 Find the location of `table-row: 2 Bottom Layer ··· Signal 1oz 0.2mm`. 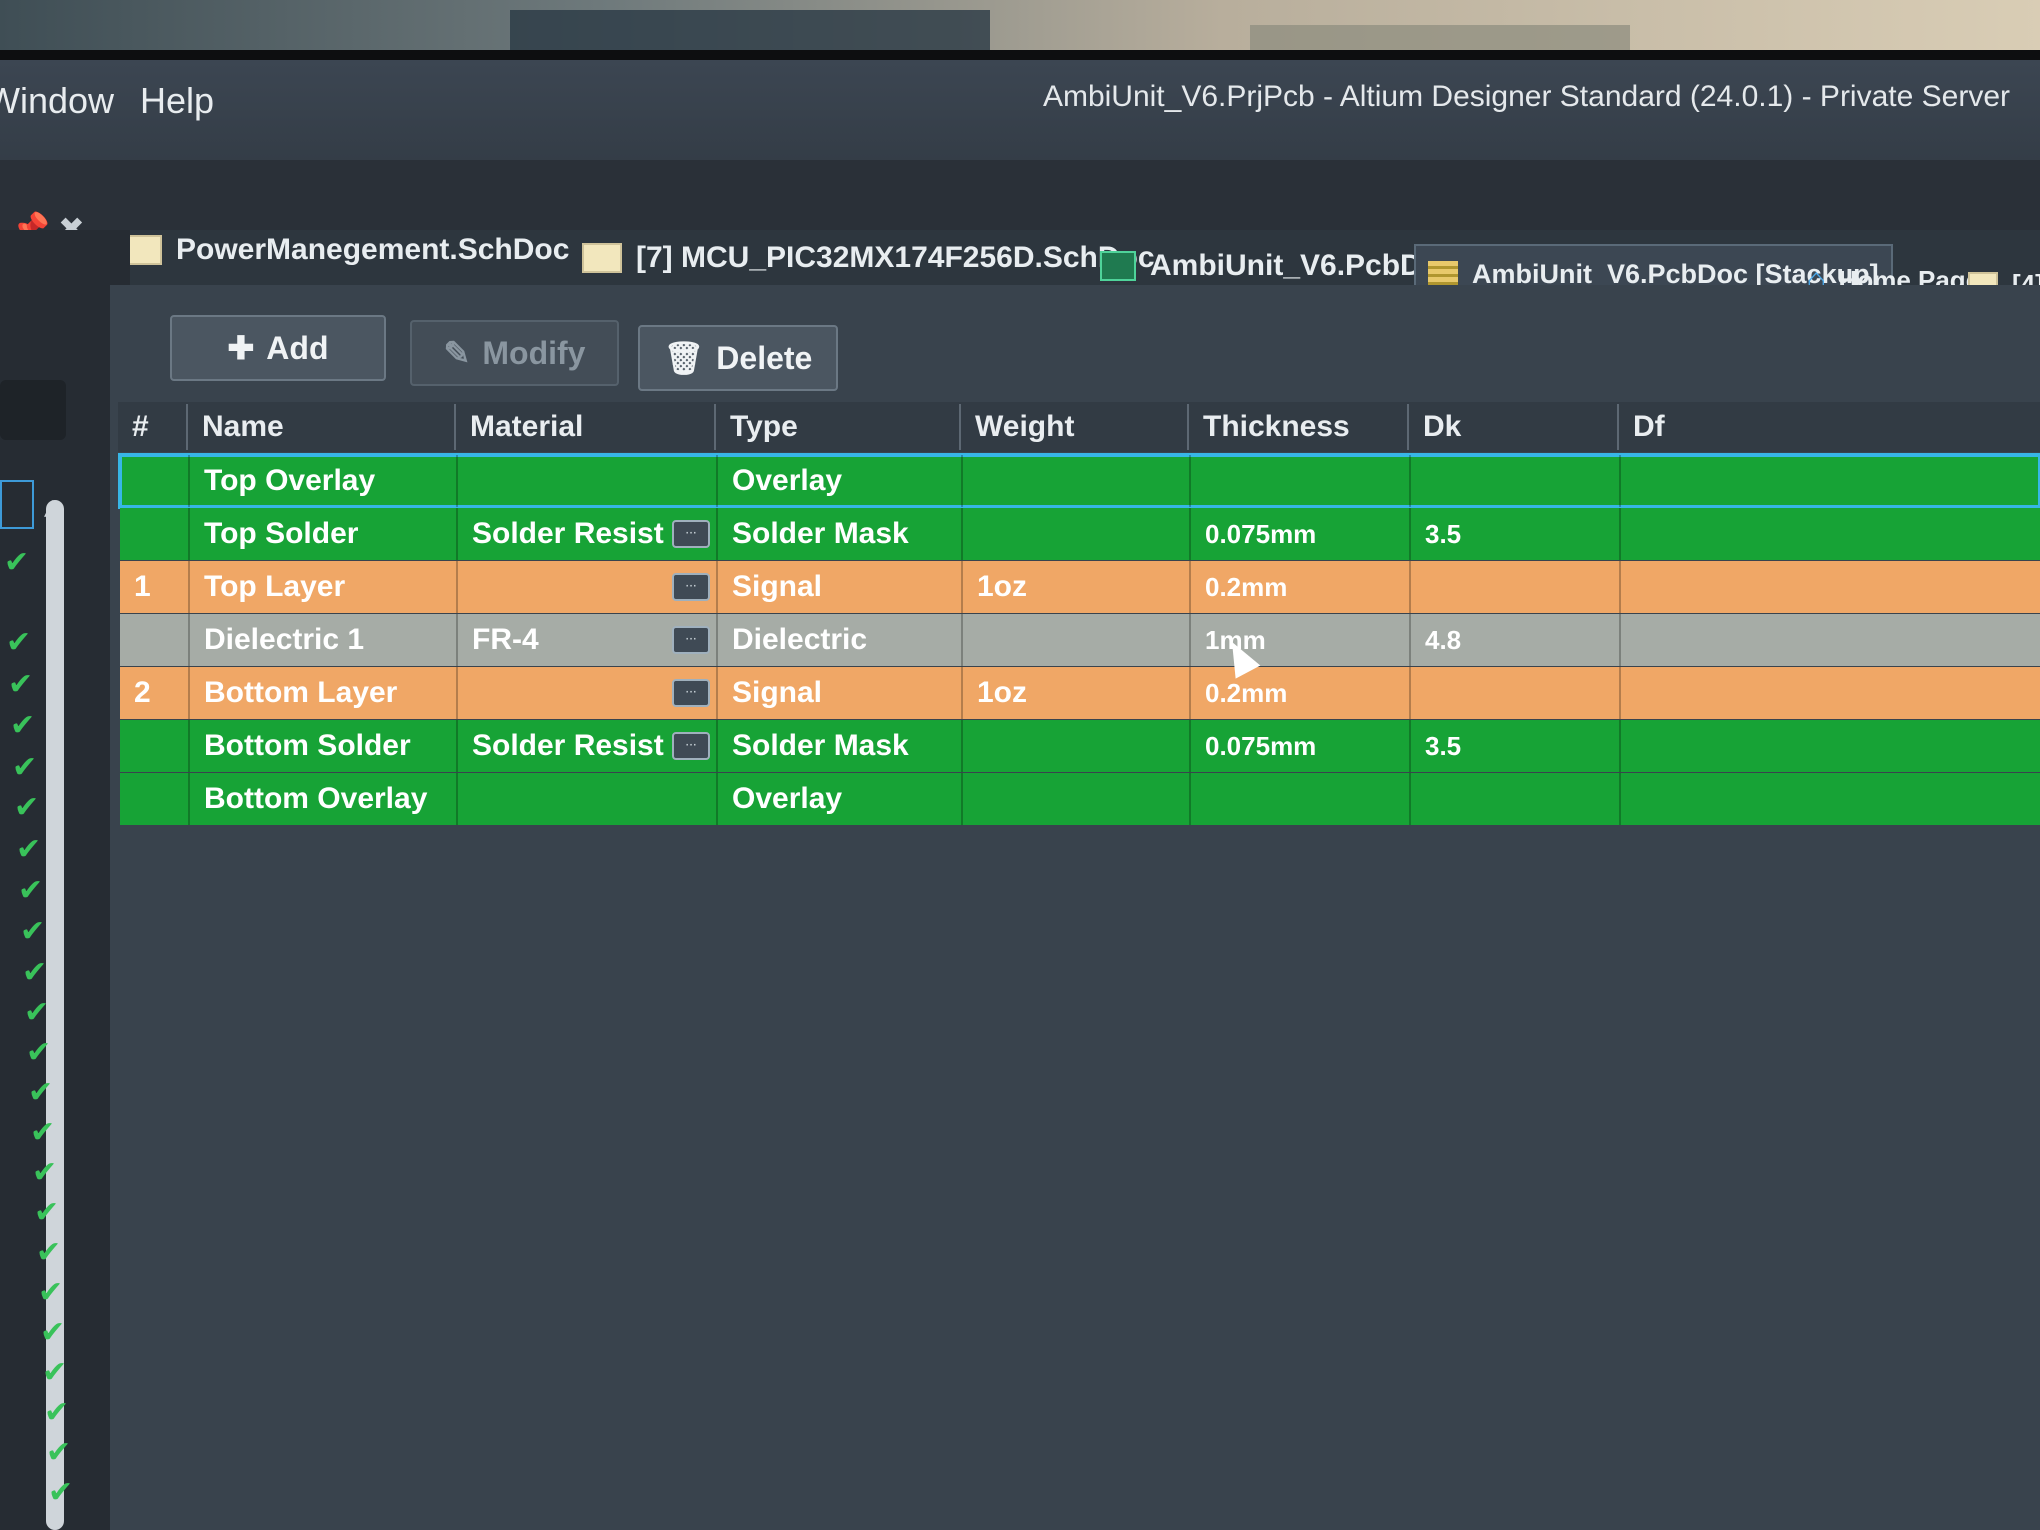

table-row: 2 Bottom Layer ··· Signal 1oz 0.2mm is located at coordinates (1080, 693).